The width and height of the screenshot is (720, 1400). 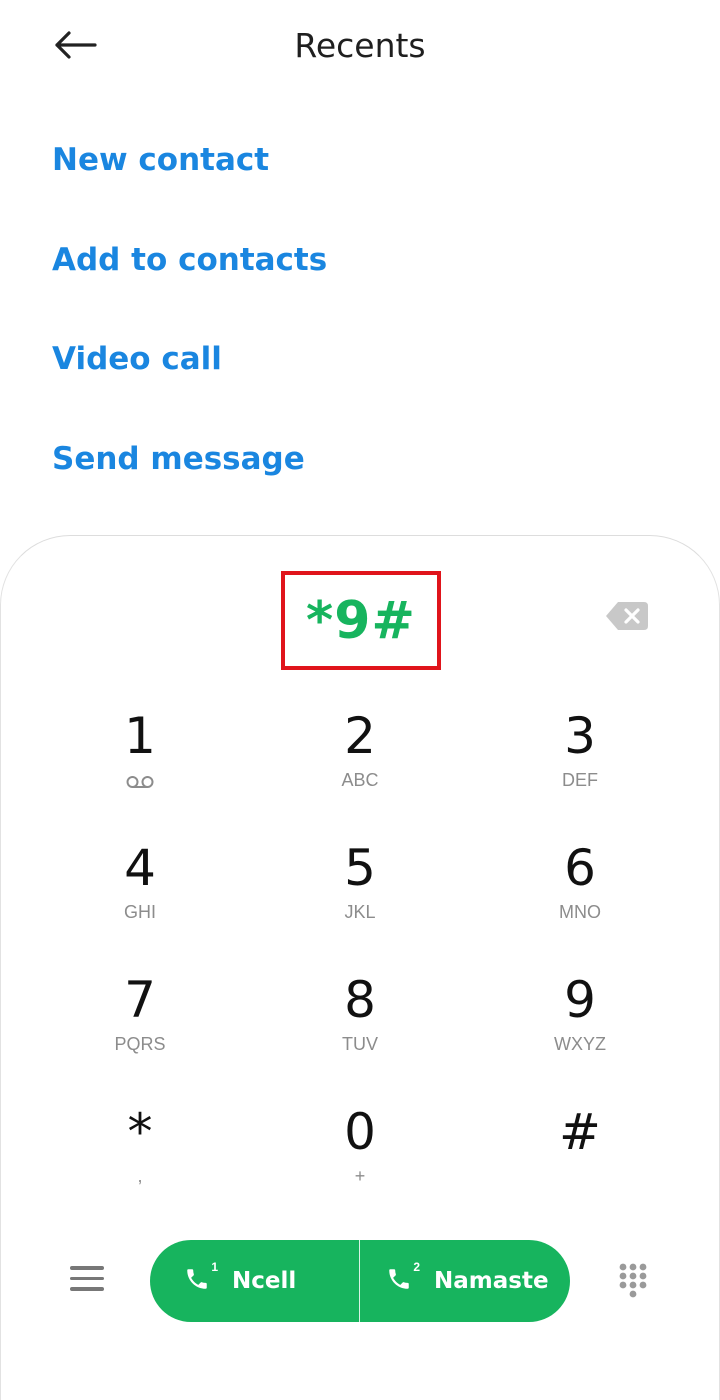 I want to click on key-letters: WXYZ, so click(x=580, y=1044).